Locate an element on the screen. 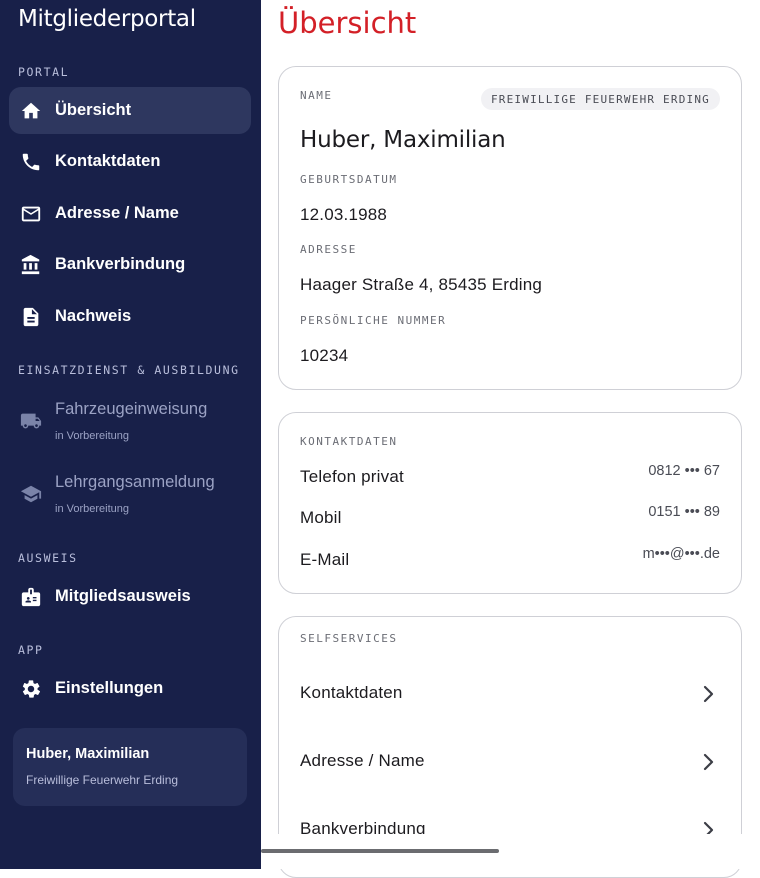  sidebar-item-kontaktdaten: Kontaktdaten is located at coordinates (130, 161).